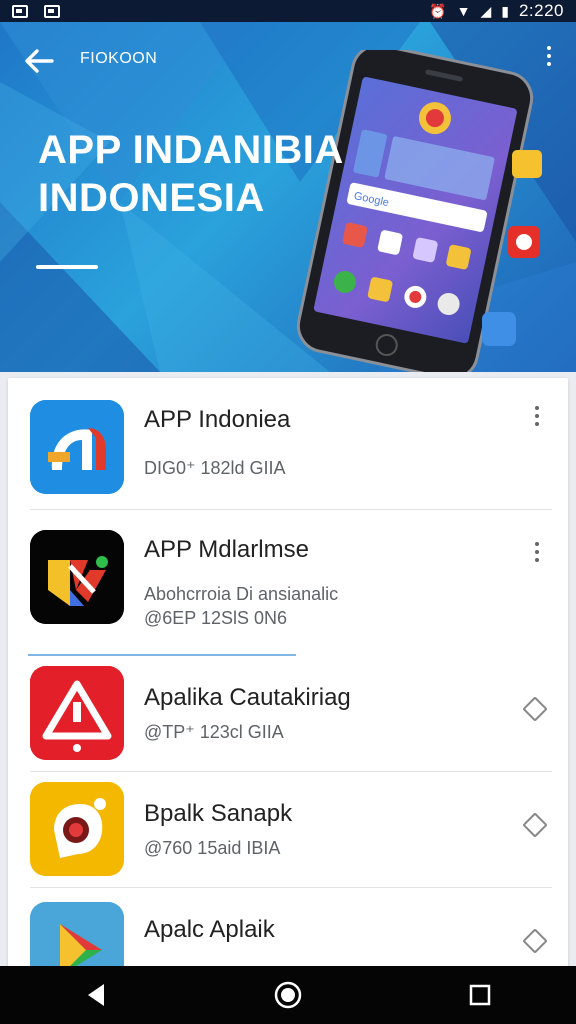  I want to click on image-notification-icon, so click(20, 11).